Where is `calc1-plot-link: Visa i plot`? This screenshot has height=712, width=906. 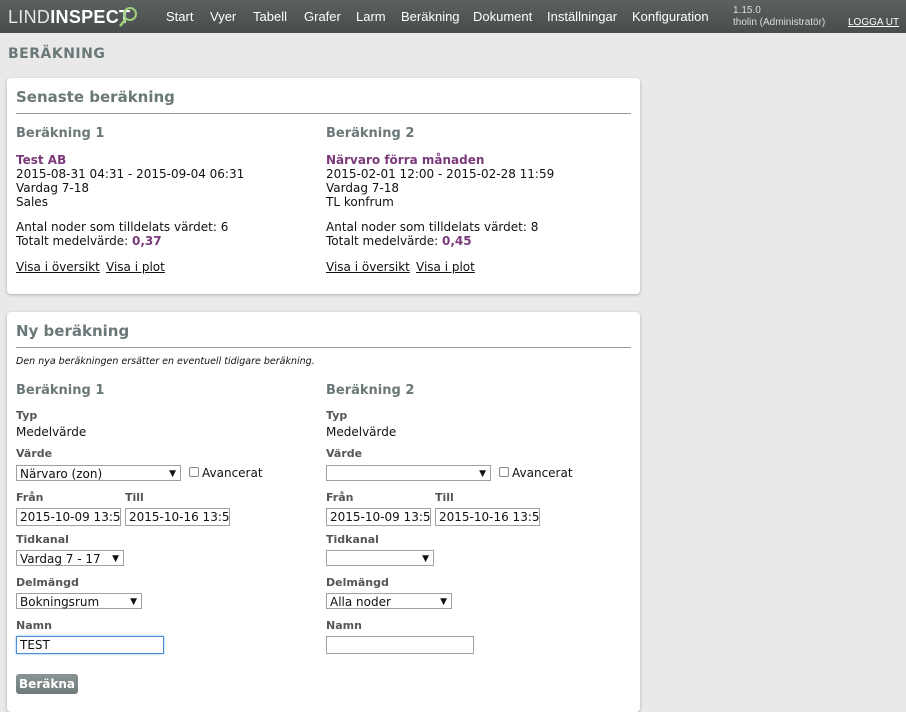
calc1-plot-link: Visa i plot is located at coordinates (135, 267).